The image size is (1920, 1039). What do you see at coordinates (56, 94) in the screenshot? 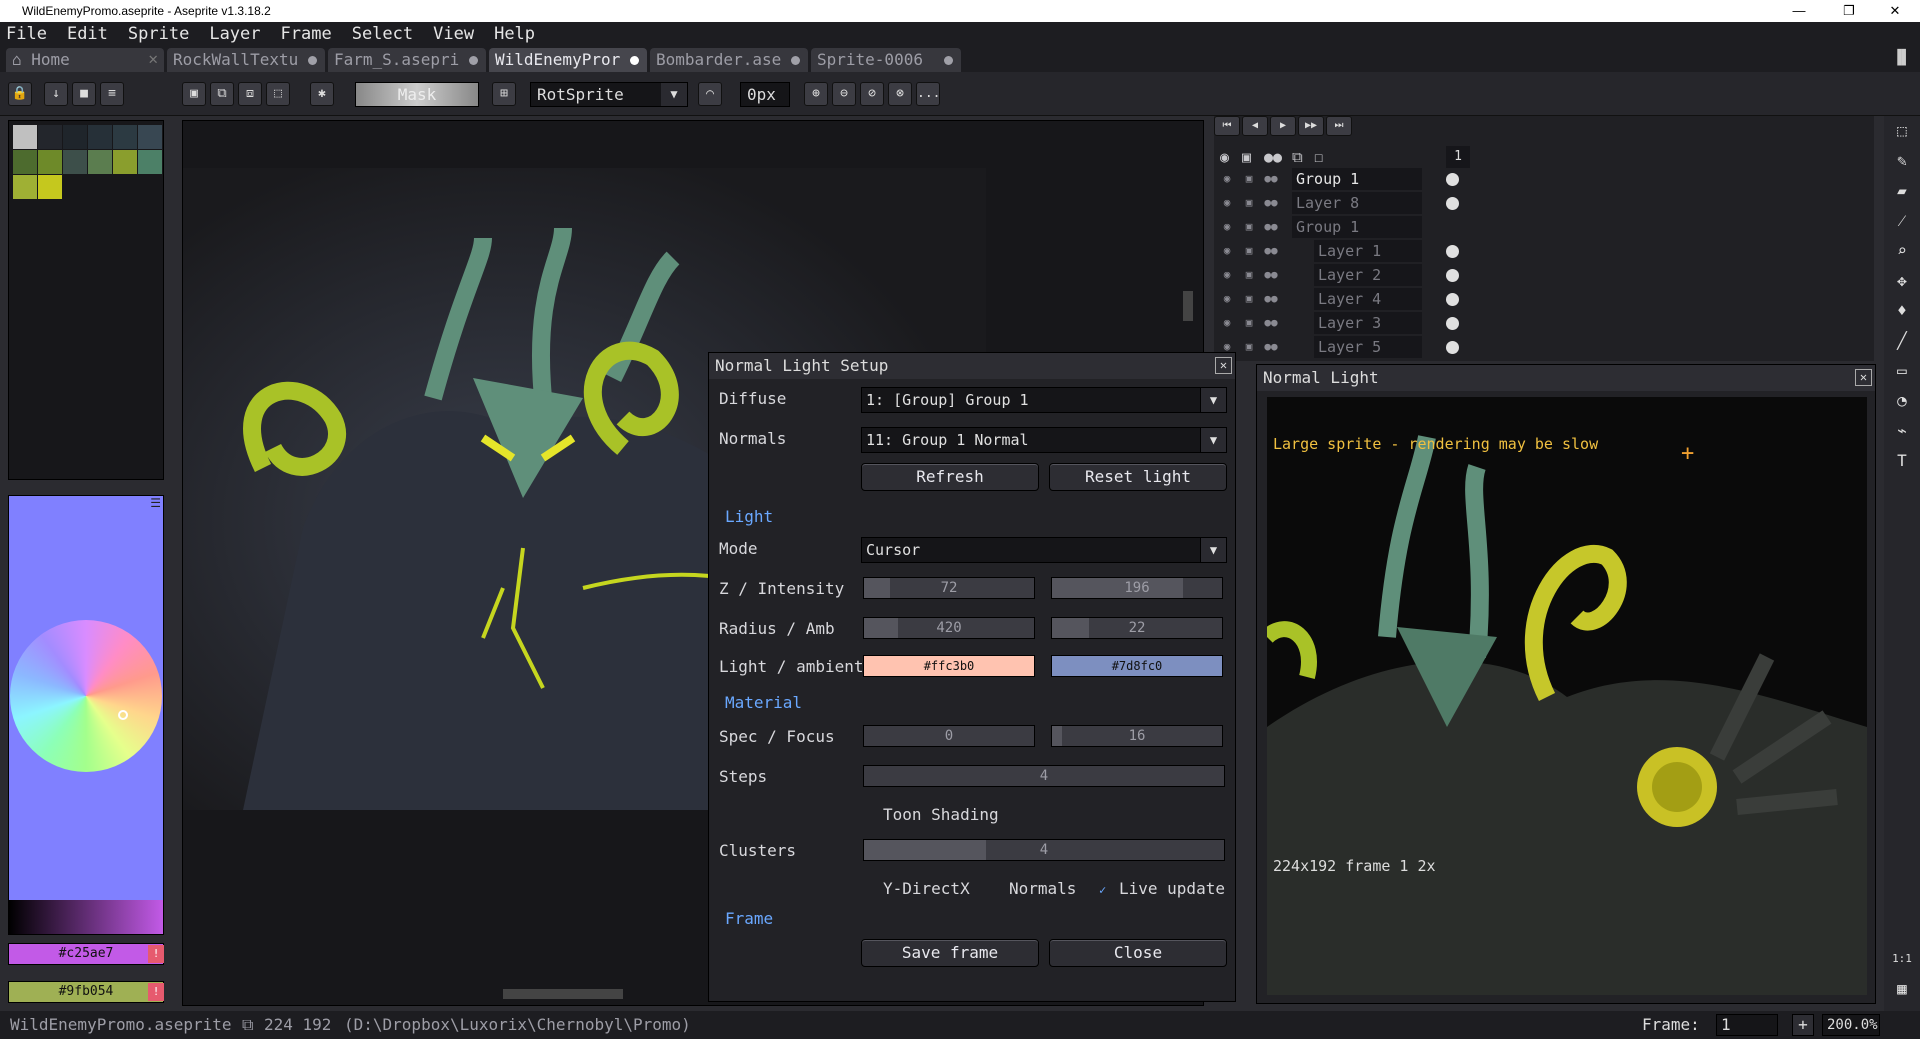
I see `arrow-down-icon: ↓` at bounding box center [56, 94].